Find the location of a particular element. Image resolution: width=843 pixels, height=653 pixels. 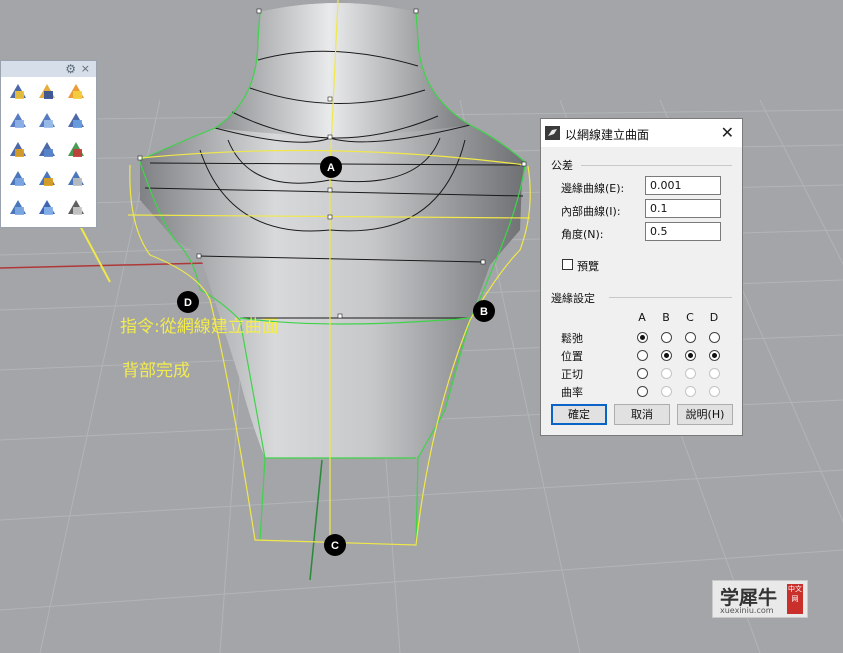

radio-b-row3 is located at coordinates (666, 391).